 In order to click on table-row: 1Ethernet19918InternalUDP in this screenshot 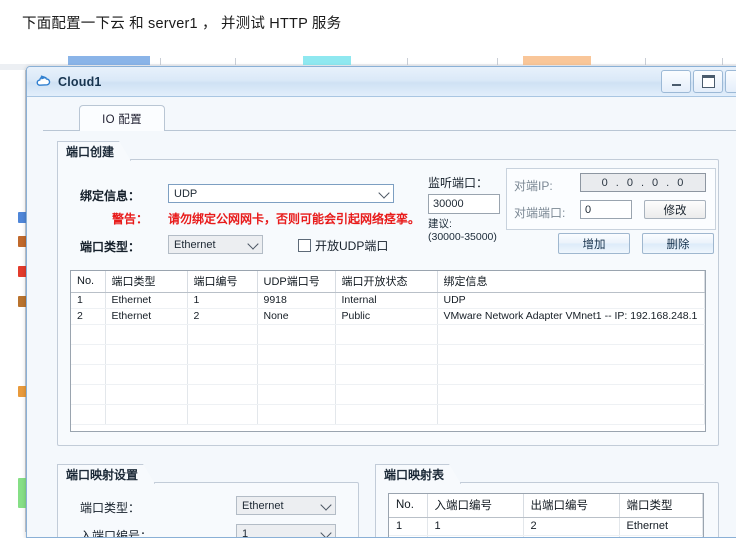, I will do `click(388, 301)`.